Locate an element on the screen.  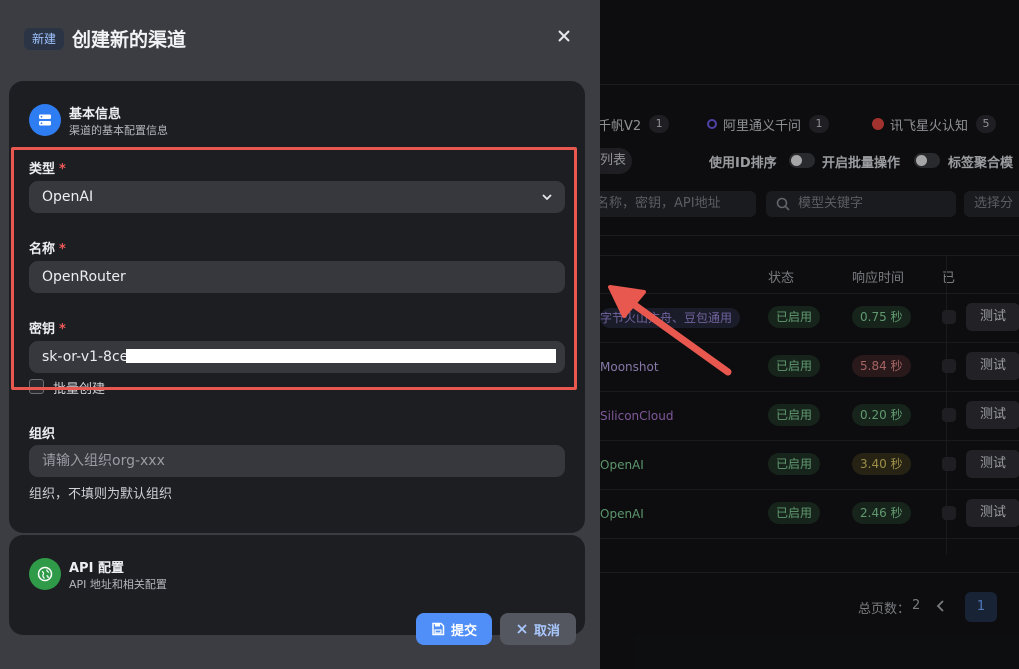
card-subtitle: 渠道的基本配置信息 is located at coordinates (118, 130).